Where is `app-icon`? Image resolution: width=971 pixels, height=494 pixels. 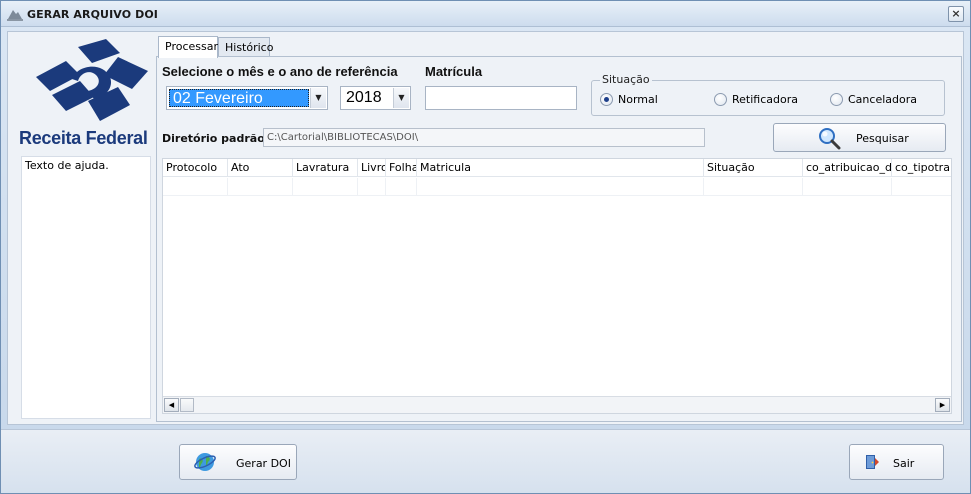
app-icon is located at coordinates (15, 15).